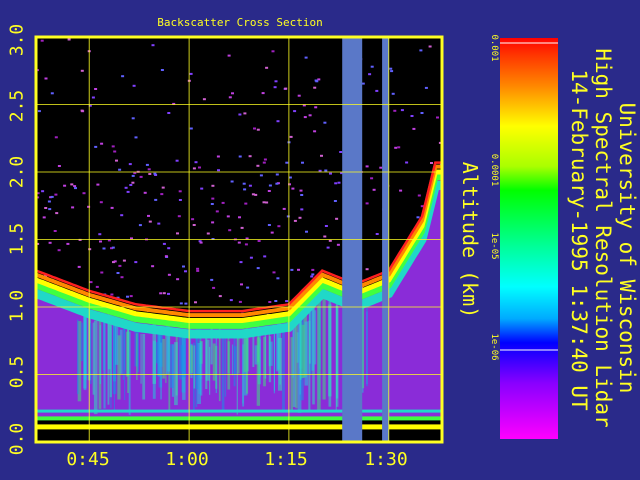 The width and height of the screenshot is (640, 480). What do you see at coordinates (494, 170) in the screenshot?
I see `colorbar-tick-label: 0.0001` at bounding box center [494, 170].